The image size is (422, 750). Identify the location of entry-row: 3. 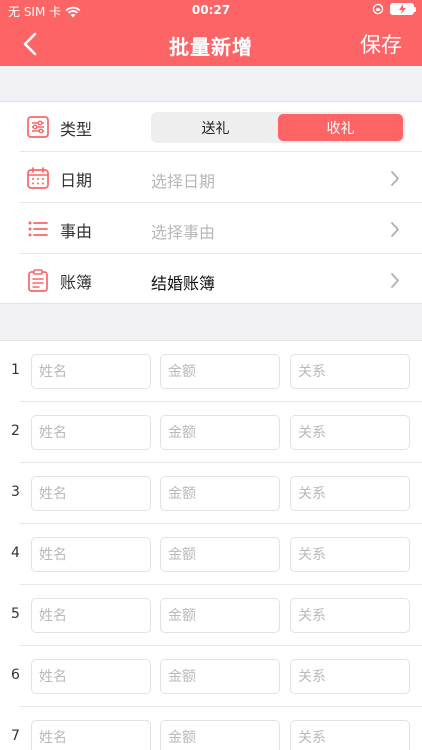
(211, 493).